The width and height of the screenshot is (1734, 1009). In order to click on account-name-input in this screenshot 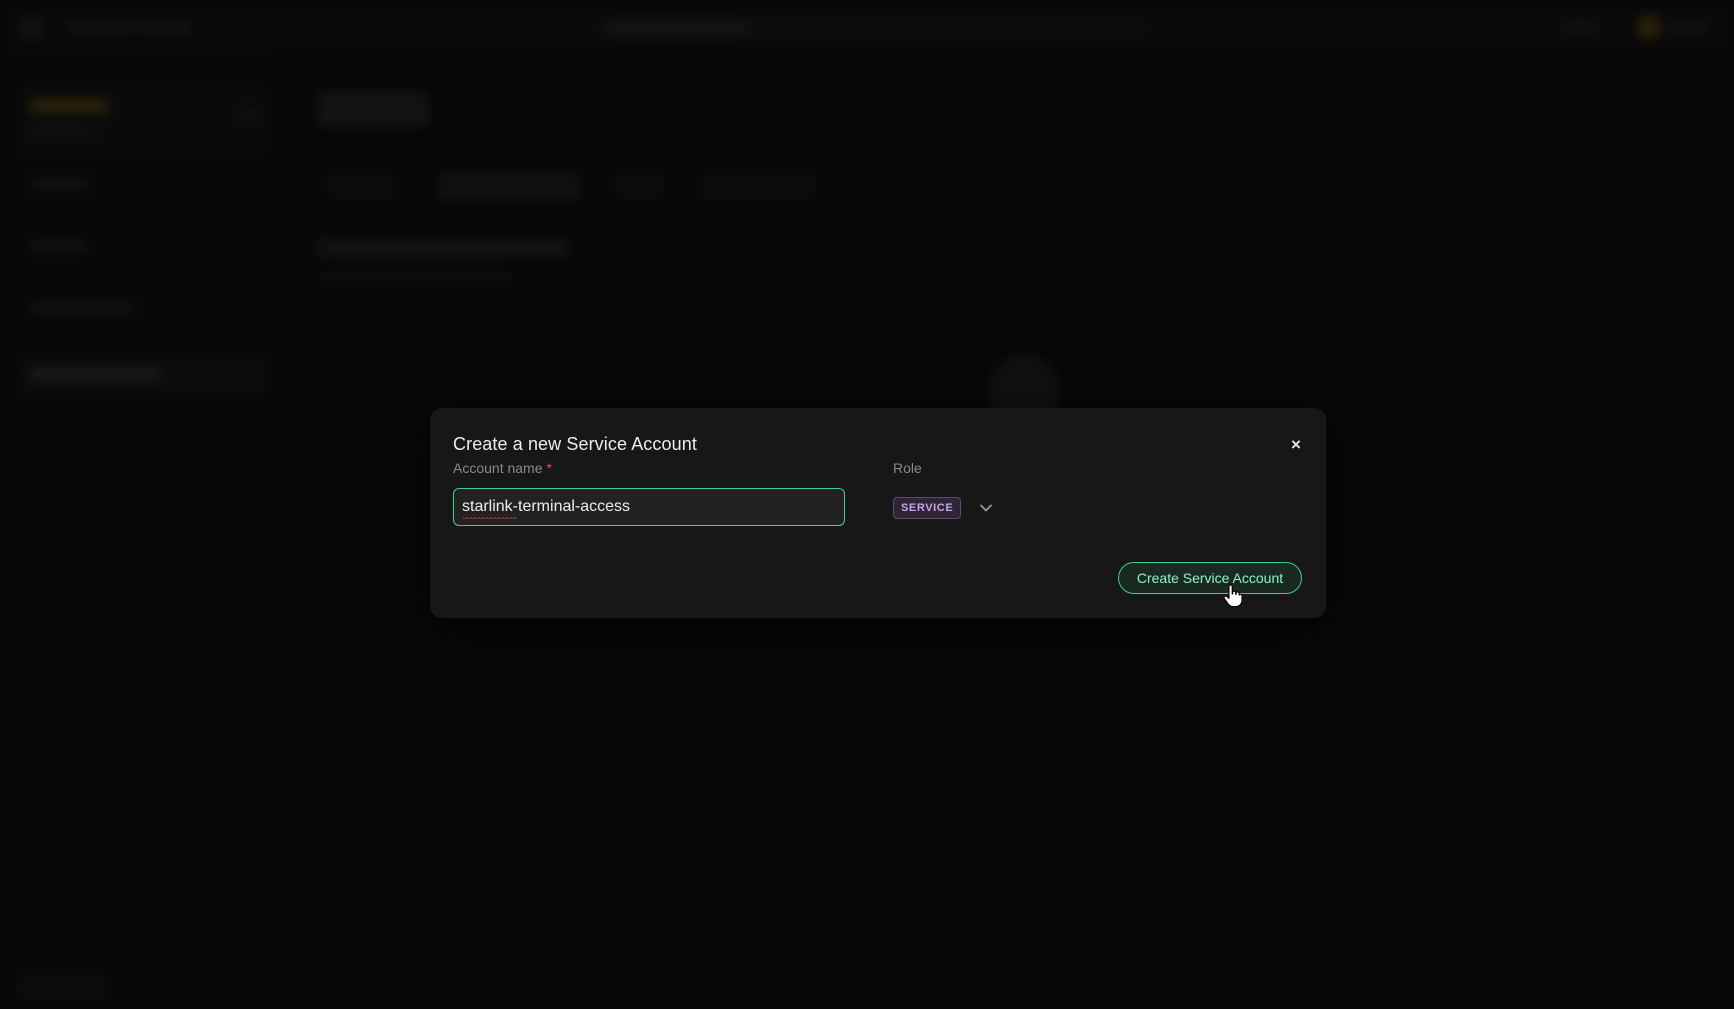, I will do `click(649, 507)`.